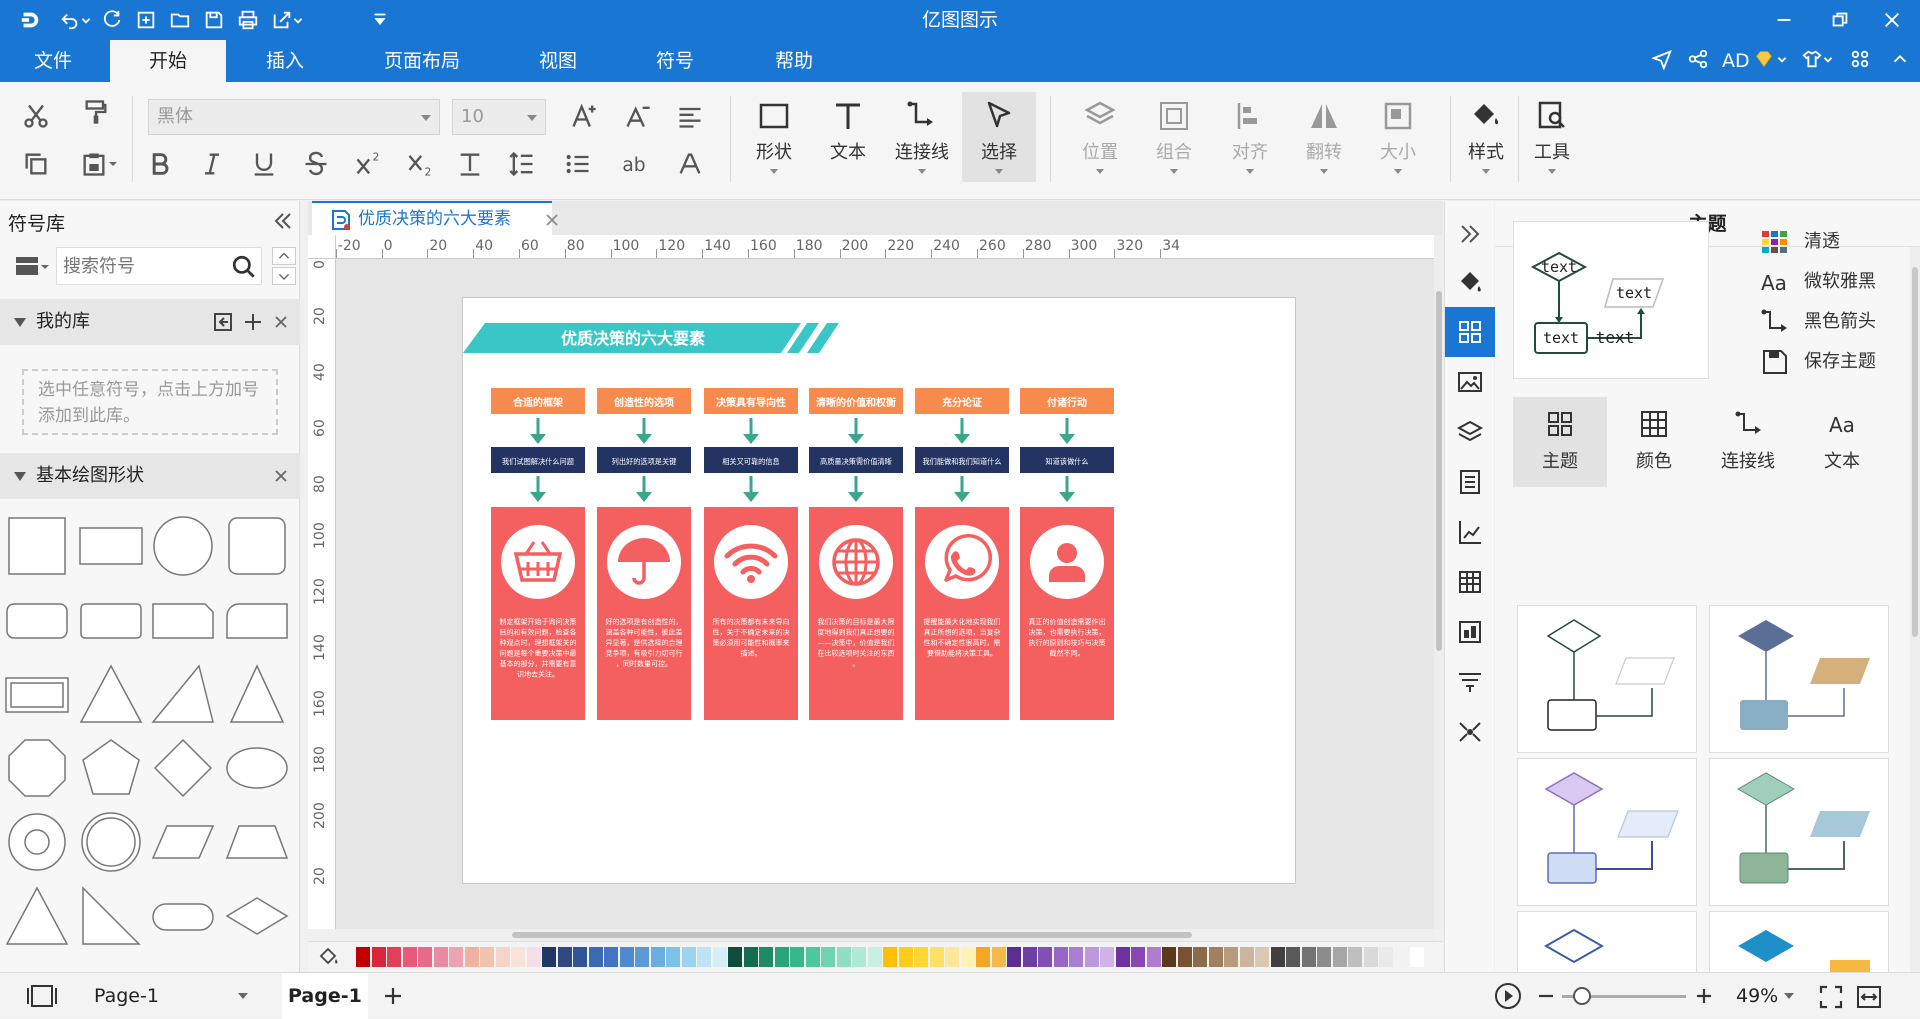 This screenshot has width=1920, height=1019. I want to click on apps-grid-icon, so click(1860, 59).